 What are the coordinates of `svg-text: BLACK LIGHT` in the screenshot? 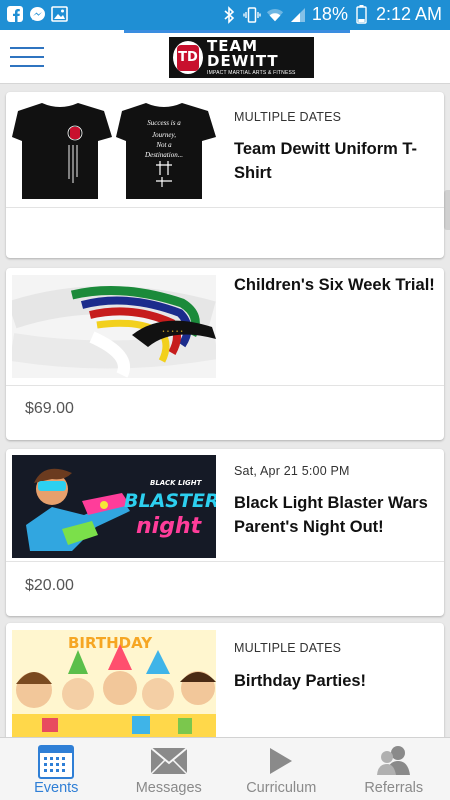 It's located at (176, 483).